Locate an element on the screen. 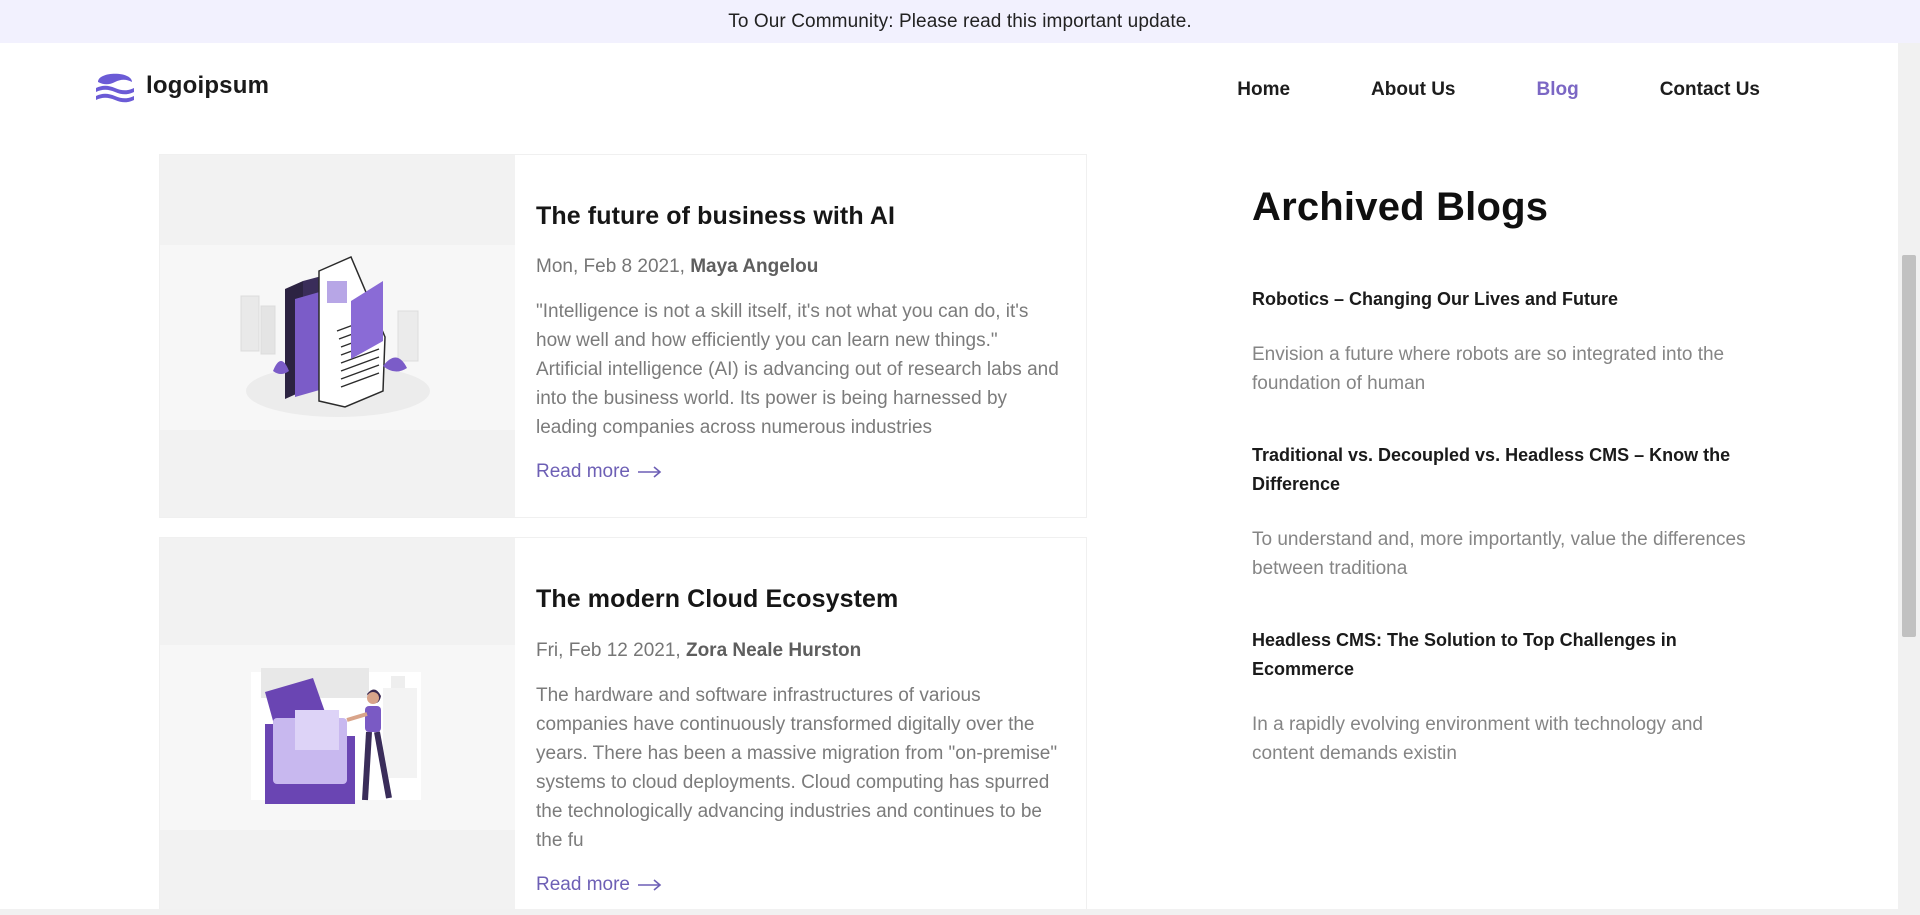 The image size is (1920, 915). waves-icon is located at coordinates (115, 88).